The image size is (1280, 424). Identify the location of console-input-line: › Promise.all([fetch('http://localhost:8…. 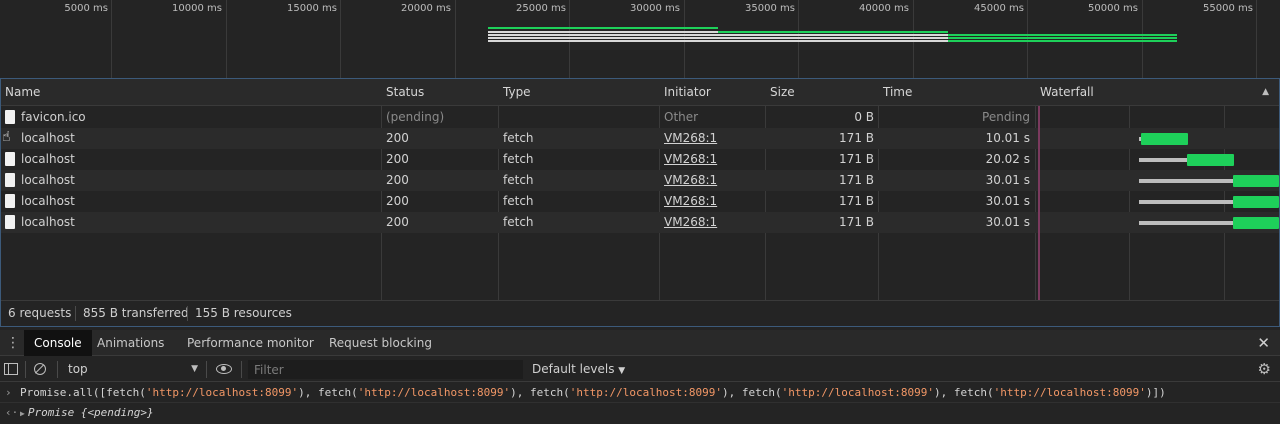
(640, 393).